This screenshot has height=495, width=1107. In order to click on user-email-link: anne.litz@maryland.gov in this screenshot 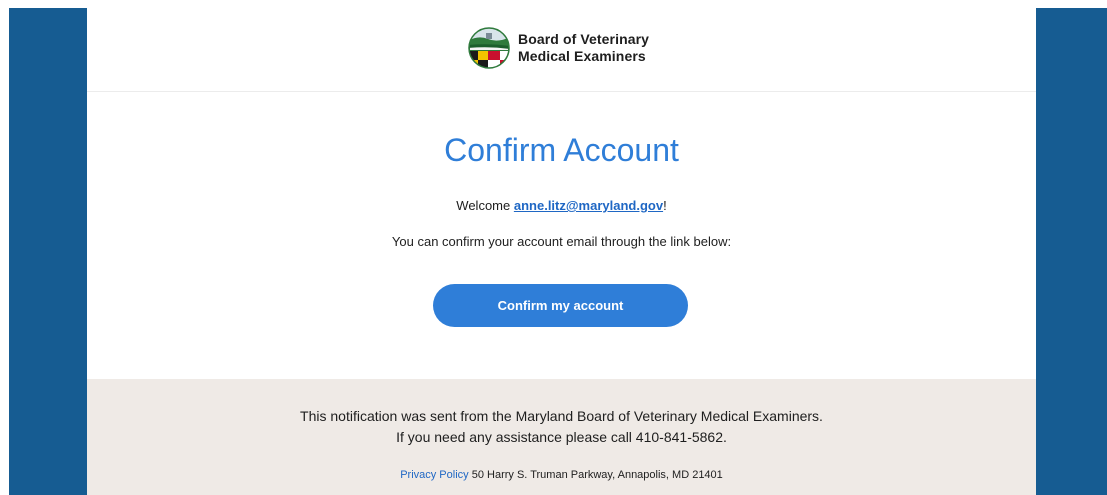, I will do `click(588, 205)`.